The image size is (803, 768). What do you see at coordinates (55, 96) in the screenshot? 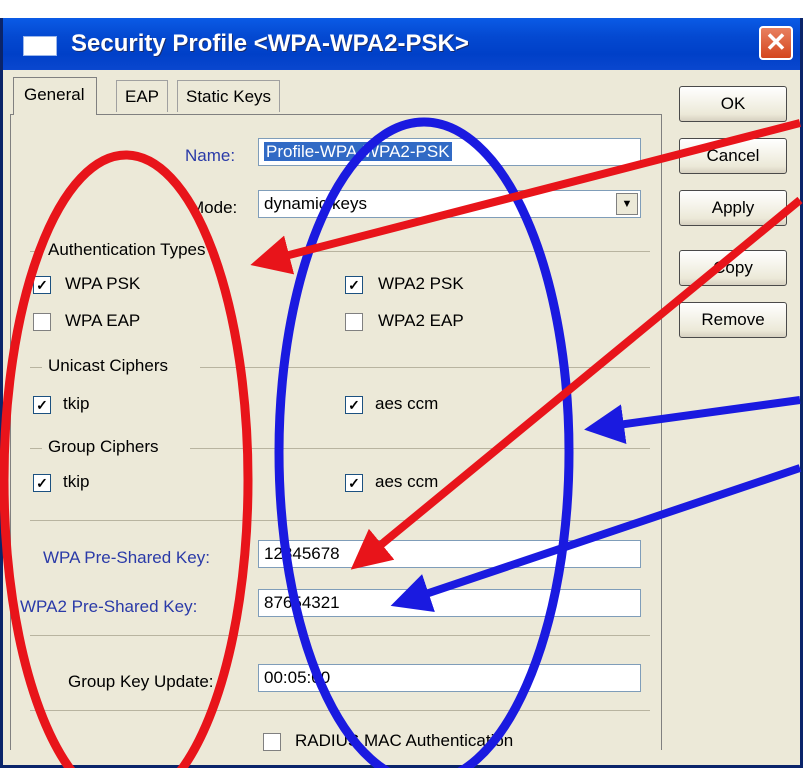
I see `tab-general: General` at bounding box center [55, 96].